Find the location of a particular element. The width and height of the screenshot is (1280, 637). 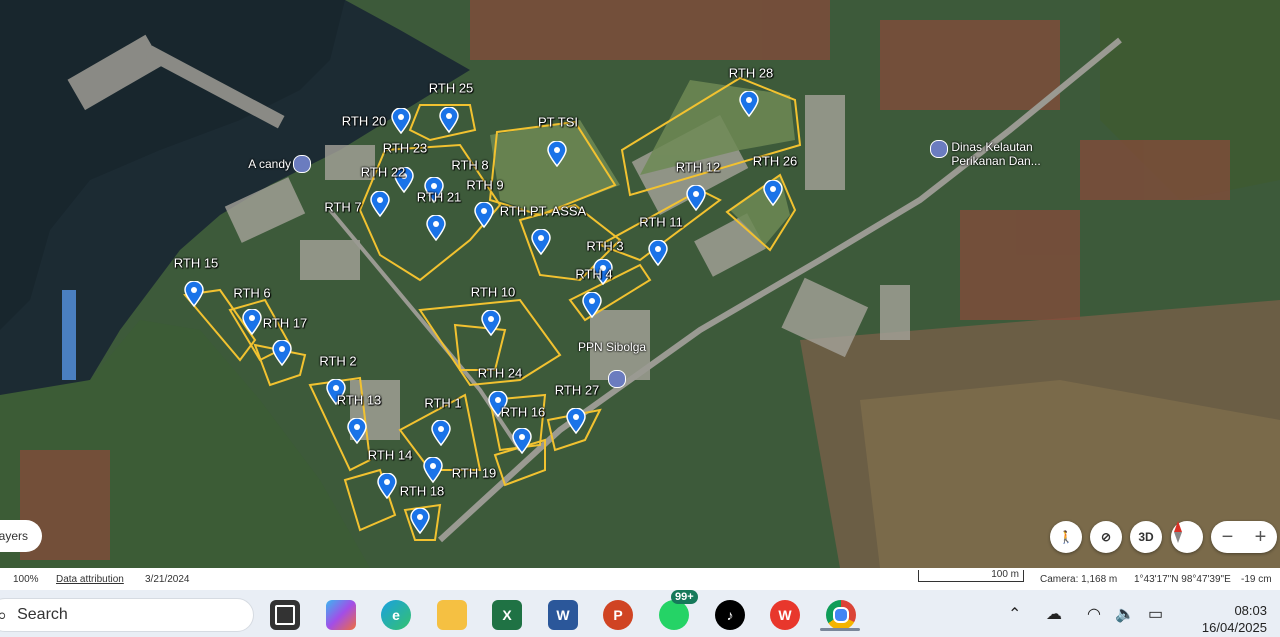

area-label: RTH 23 is located at coordinates (405, 148).